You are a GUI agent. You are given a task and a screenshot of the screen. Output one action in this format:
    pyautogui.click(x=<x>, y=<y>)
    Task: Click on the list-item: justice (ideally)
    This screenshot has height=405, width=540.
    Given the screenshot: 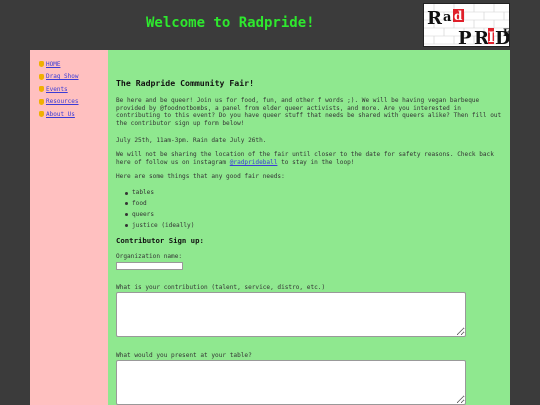 What is the action you would take?
    pyautogui.click(x=313, y=225)
    